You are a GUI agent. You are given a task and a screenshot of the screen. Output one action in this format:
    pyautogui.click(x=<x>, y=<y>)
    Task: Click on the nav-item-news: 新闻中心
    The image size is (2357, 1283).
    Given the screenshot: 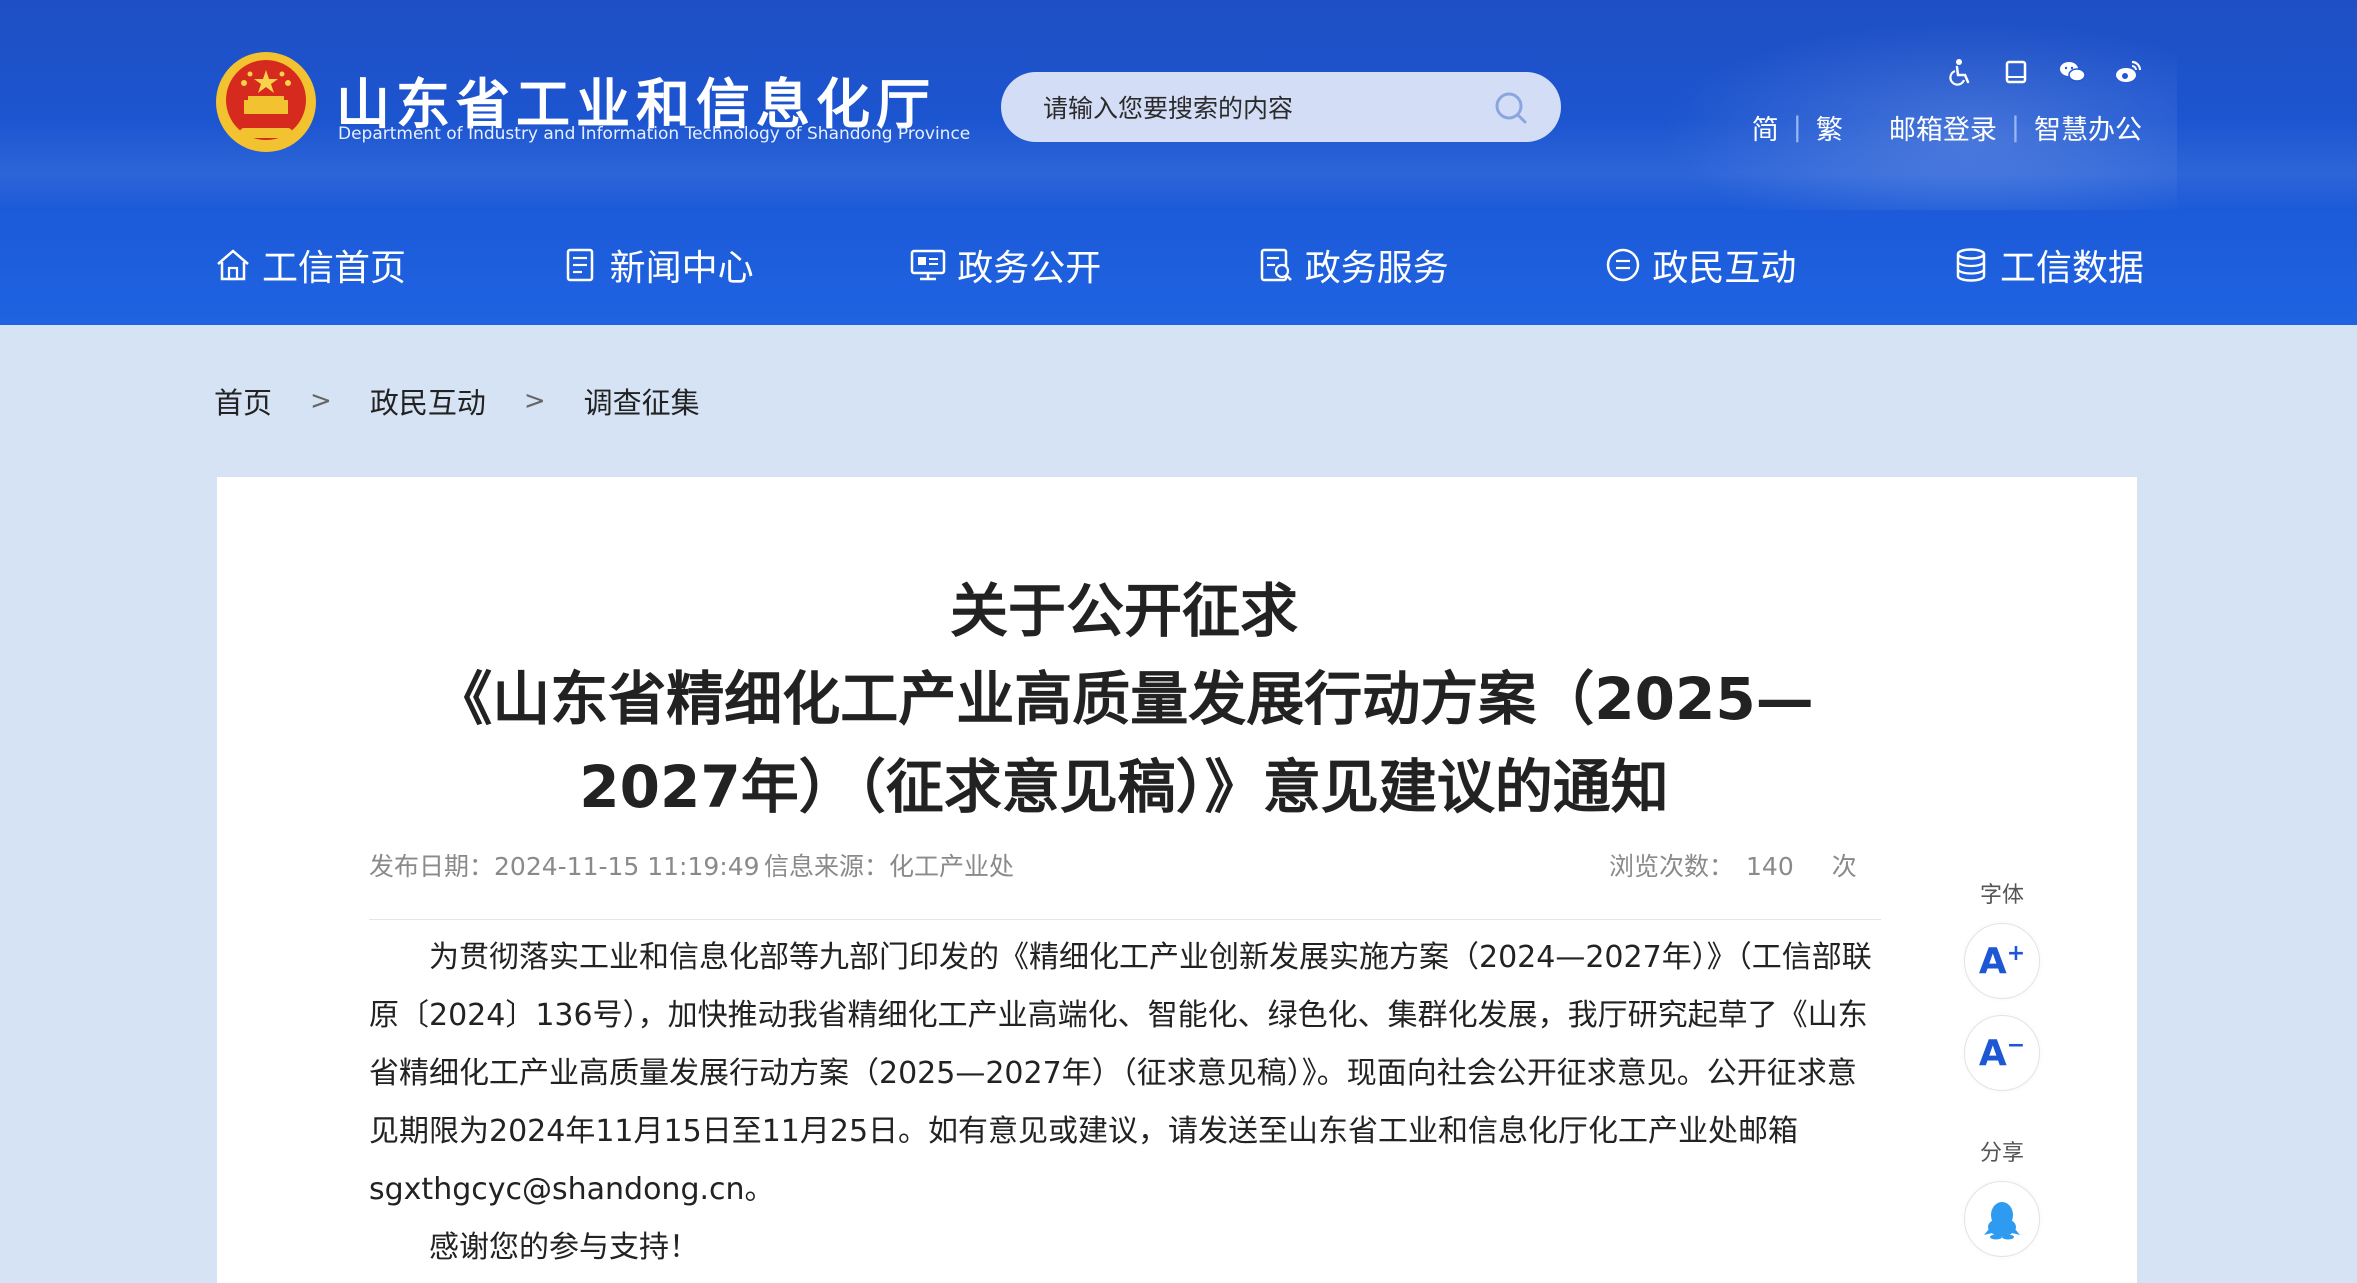 What is the action you would take?
    pyautogui.click(x=658, y=265)
    